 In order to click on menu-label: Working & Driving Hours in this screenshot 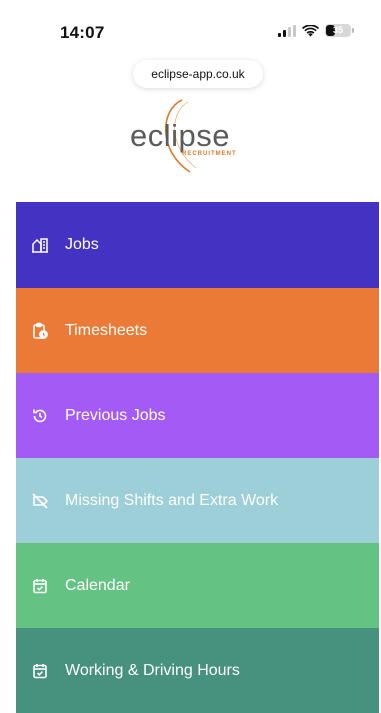, I will do `click(152, 670)`.